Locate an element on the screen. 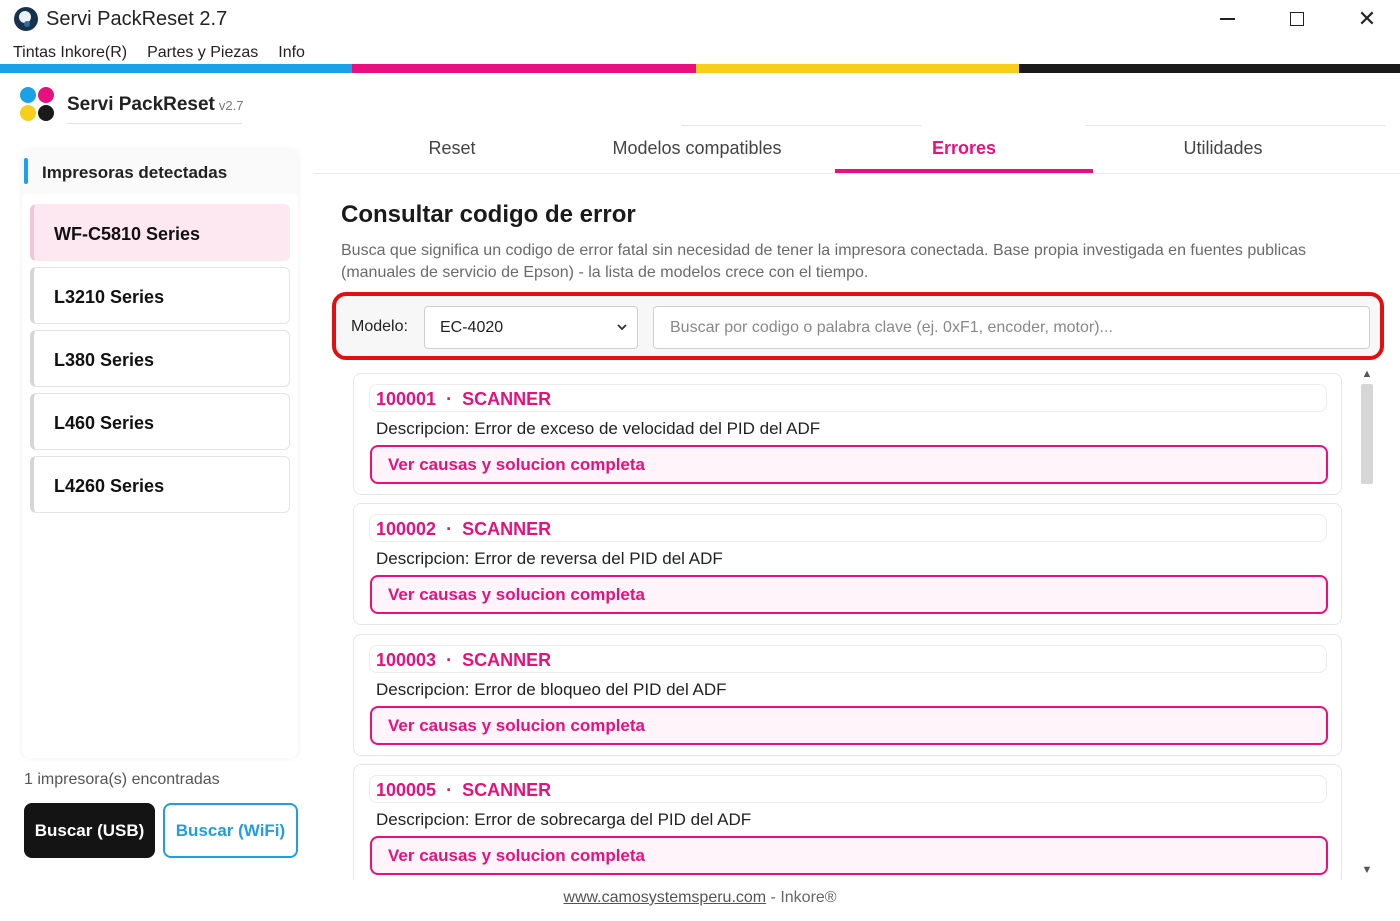 Image resolution: width=1400 pixels, height=921 pixels. error-card-header: 100005 · SCANNER is located at coordinates (848, 789).